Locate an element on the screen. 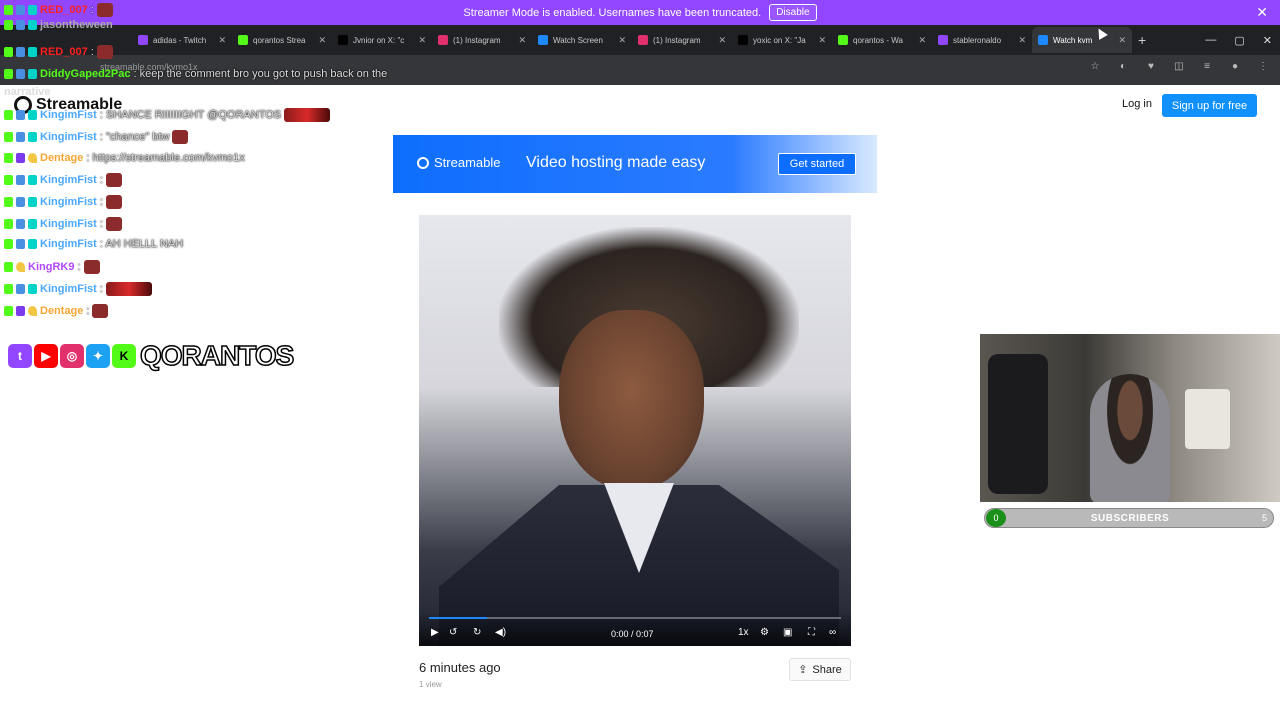  browser-tab: Watch Screen ✕ is located at coordinates (582, 40).